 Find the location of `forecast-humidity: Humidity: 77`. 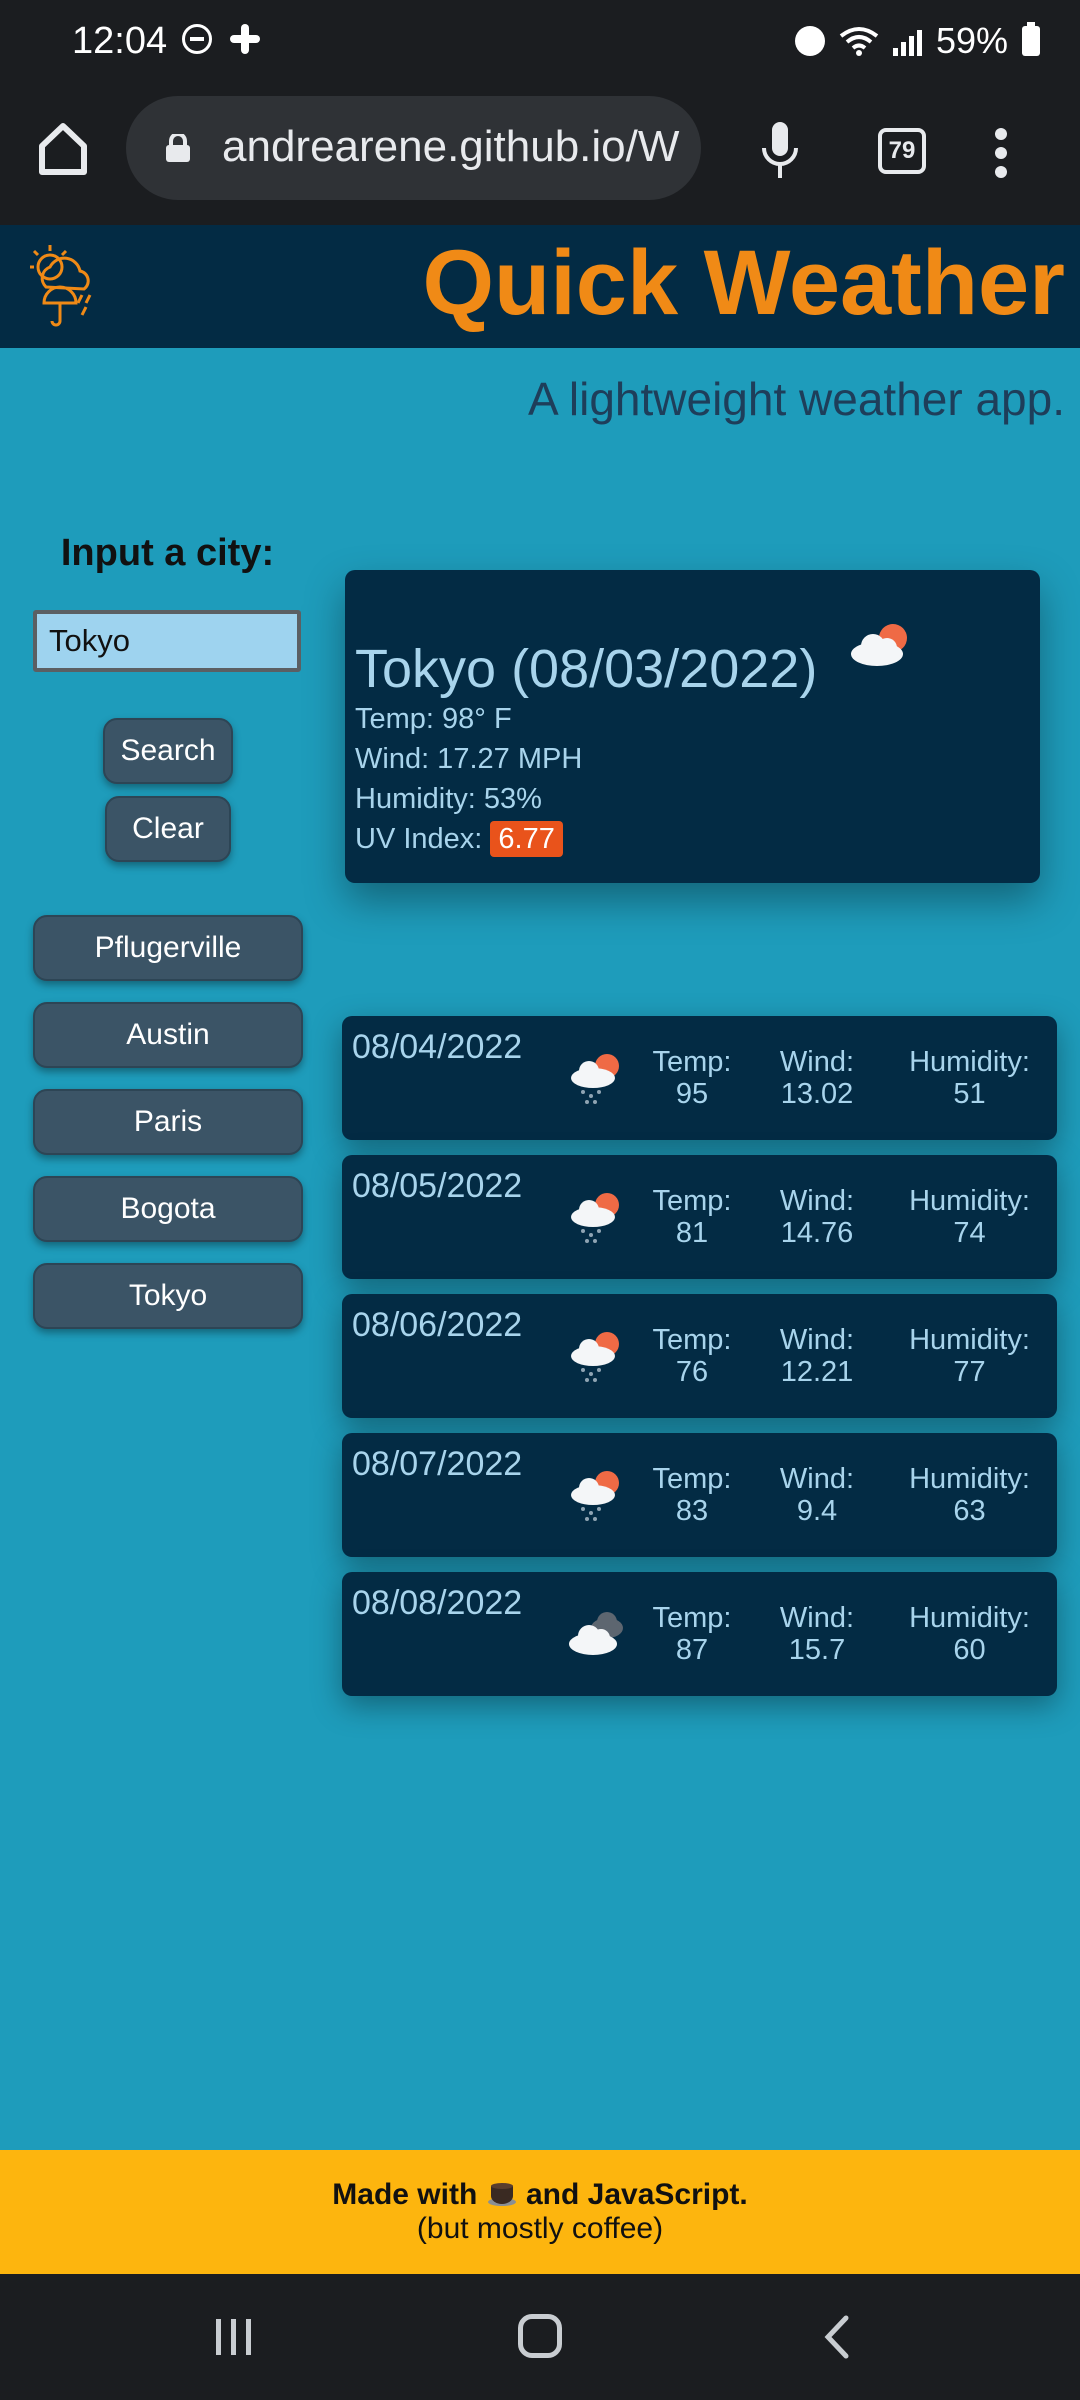

forecast-humidity: Humidity: 77 is located at coordinates (969, 1356).